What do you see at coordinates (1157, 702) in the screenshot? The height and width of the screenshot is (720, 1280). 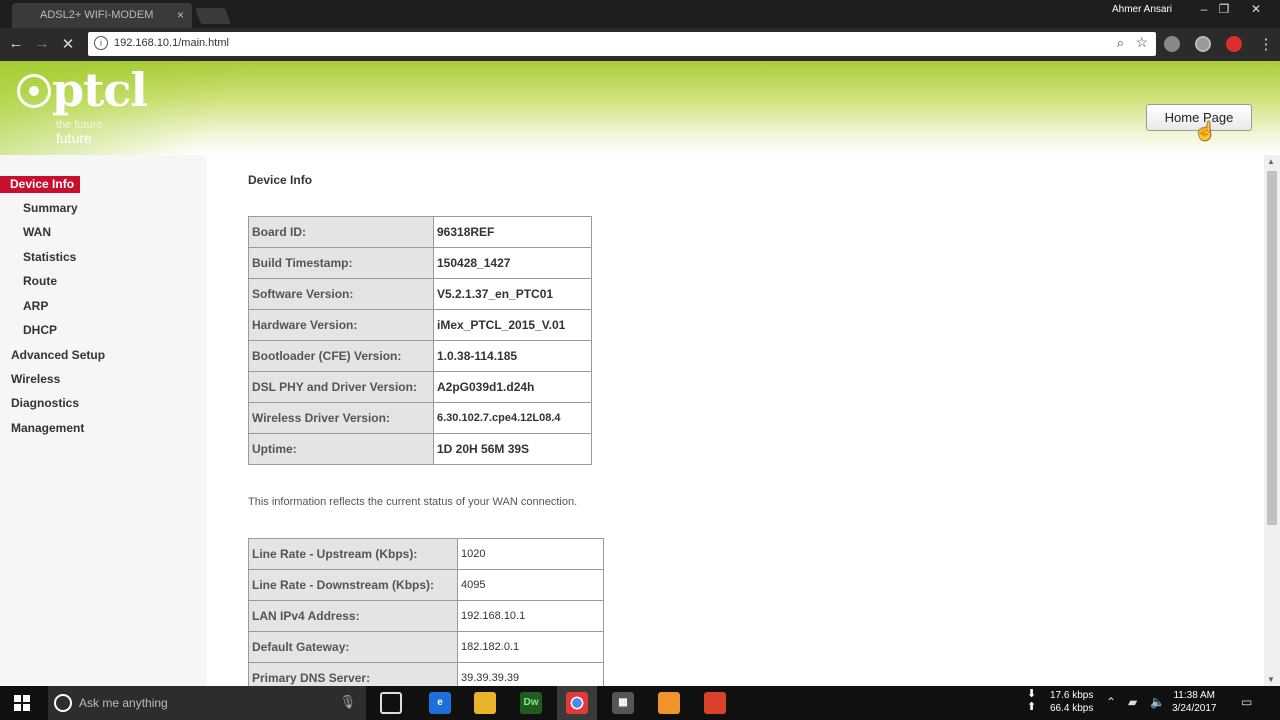 I see `volume-icon: 🔈` at bounding box center [1157, 702].